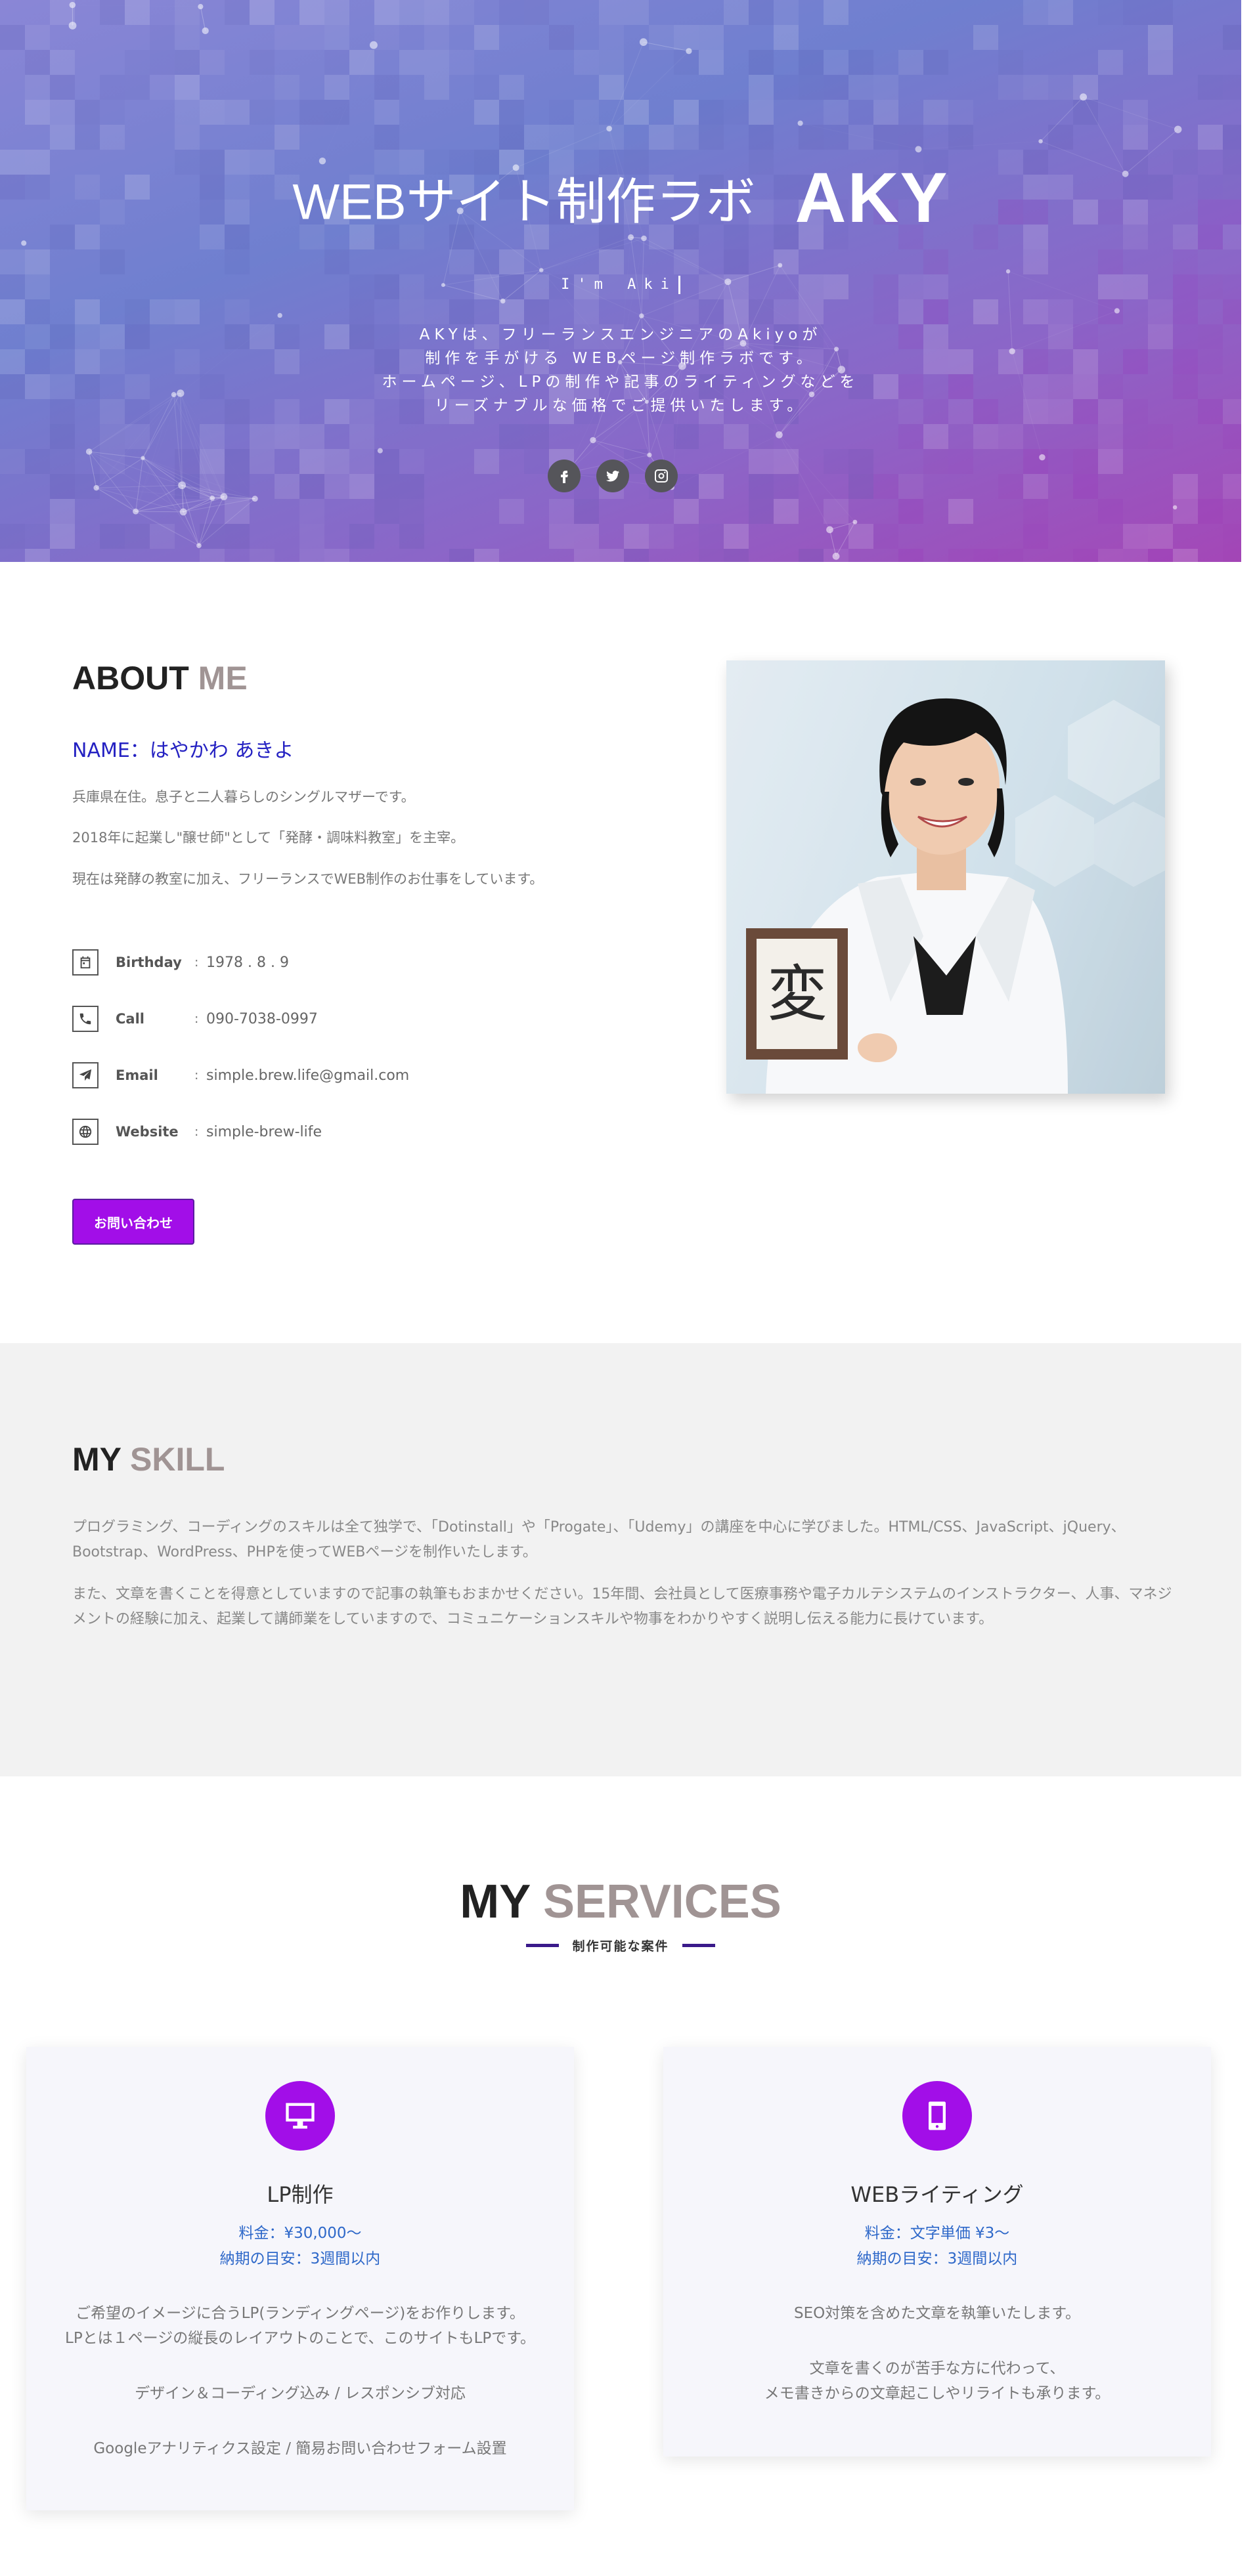 This screenshot has height=2576, width=1255. Describe the element at coordinates (300, 2194) in the screenshot. I see `service-title: LP制作` at that location.